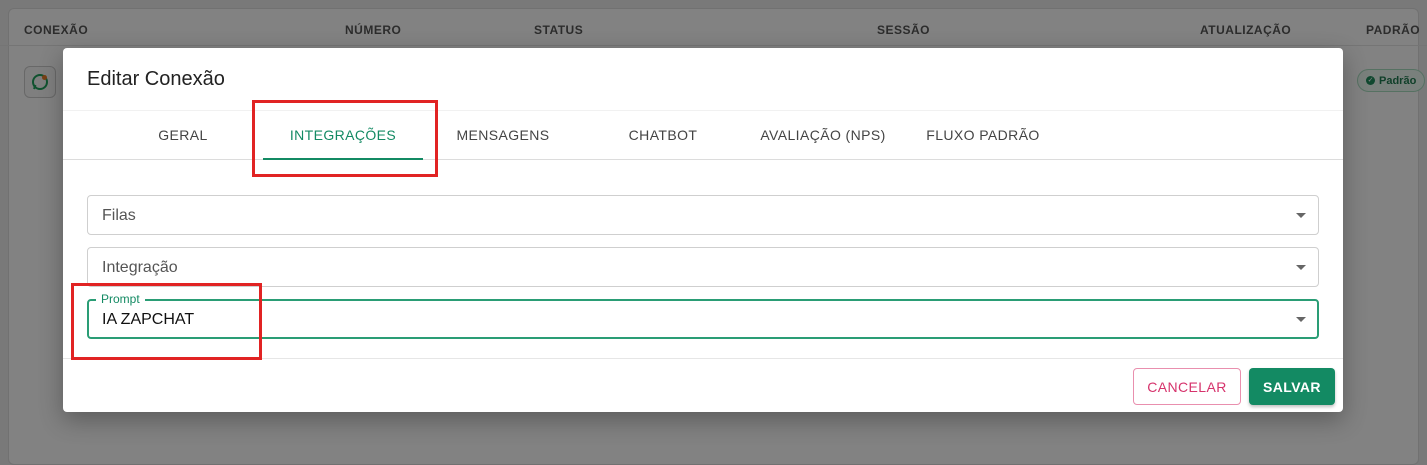 The image size is (1427, 465). What do you see at coordinates (343, 135) in the screenshot?
I see `tab-integracoes: INTEGRAÇÕES` at bounding box center [343, 135].